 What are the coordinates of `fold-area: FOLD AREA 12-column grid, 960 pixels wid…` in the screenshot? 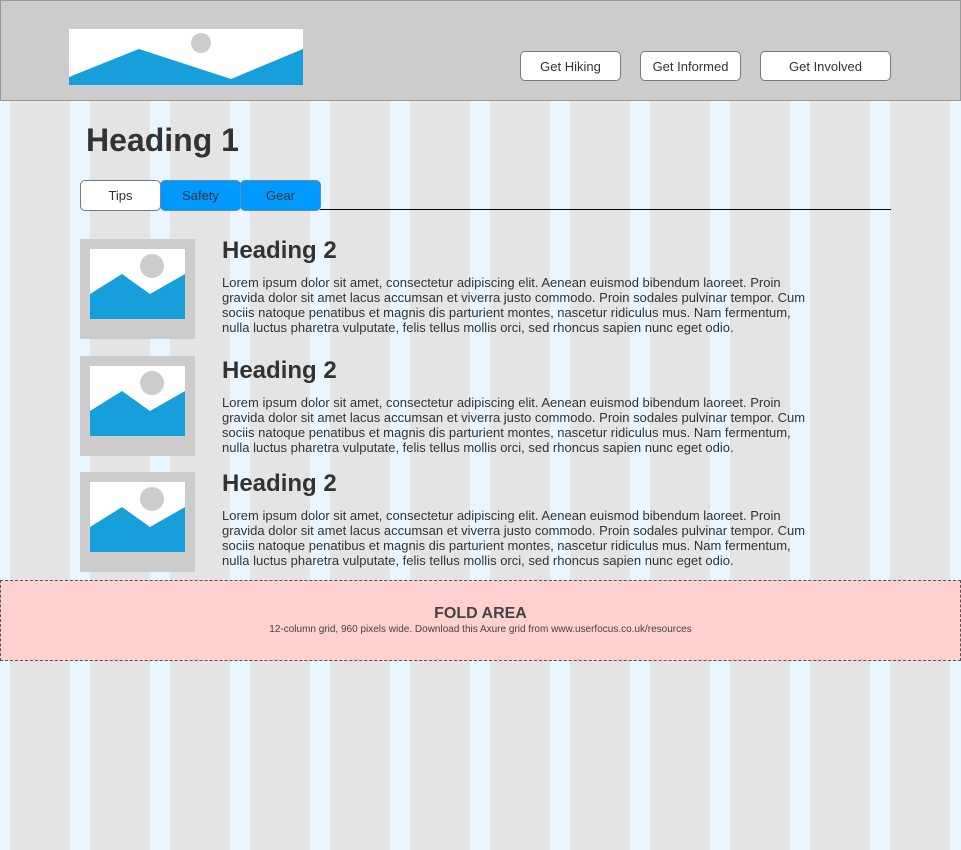 It's located at (480, 620).